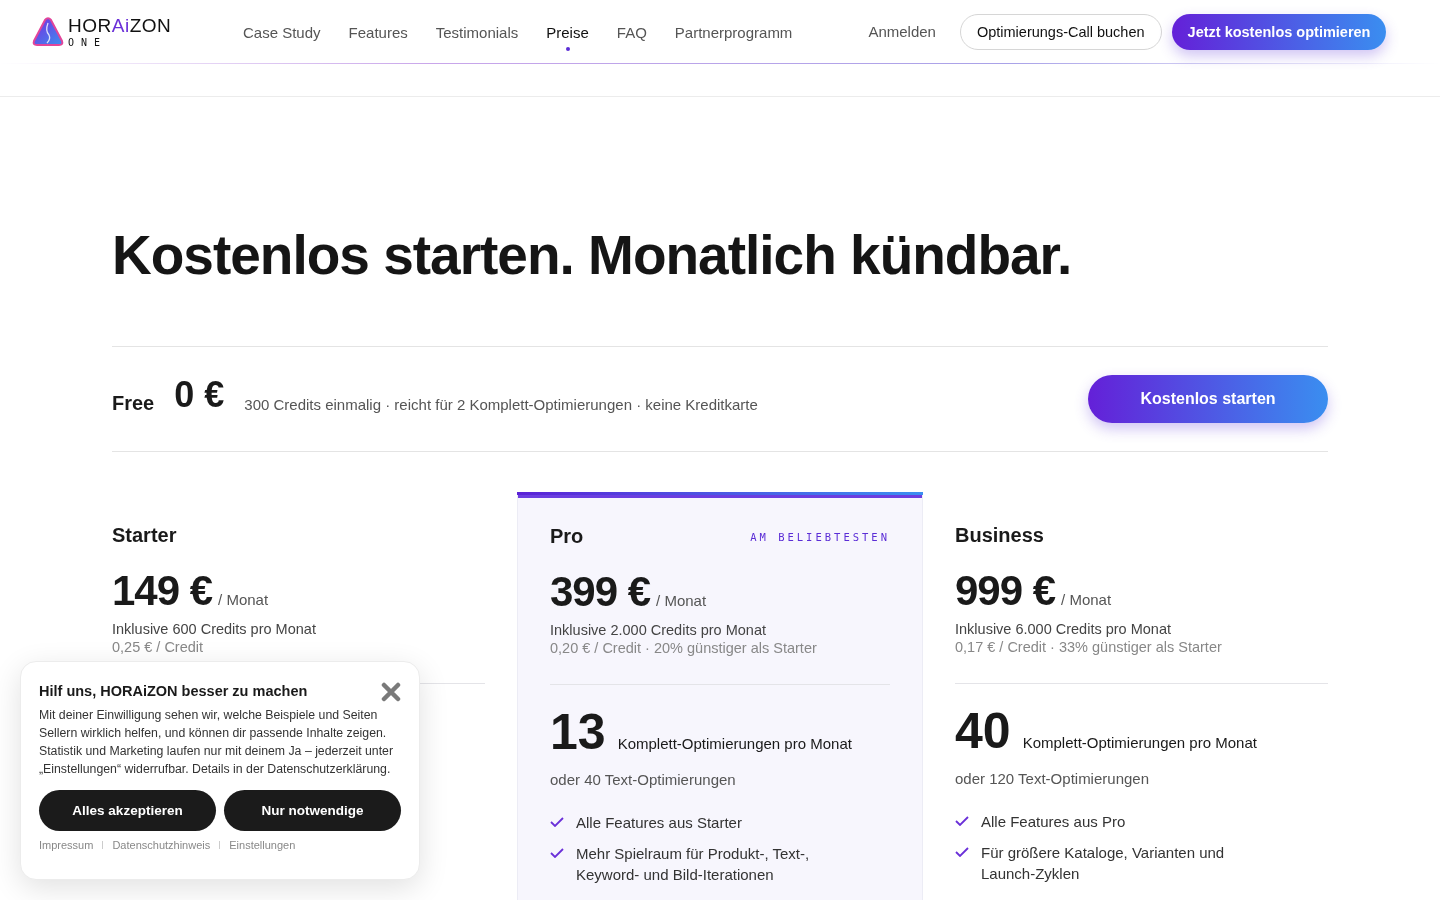 The height and width of the screenshot is (900, 1440). What do you see at coordinates (477, 37) in the screenshot?
I see `nav-link: Testimonials` at bounding box center [477, 37].